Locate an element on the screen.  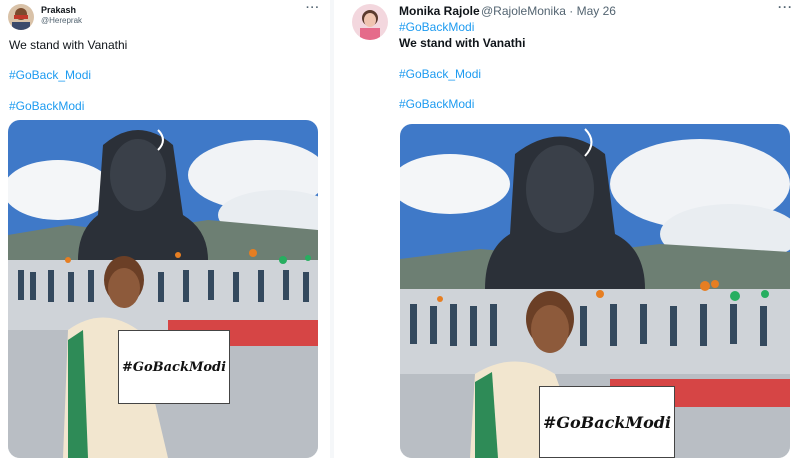
author-handle: @RajoleMonika · May 26 is located at coordinates (548, 11).